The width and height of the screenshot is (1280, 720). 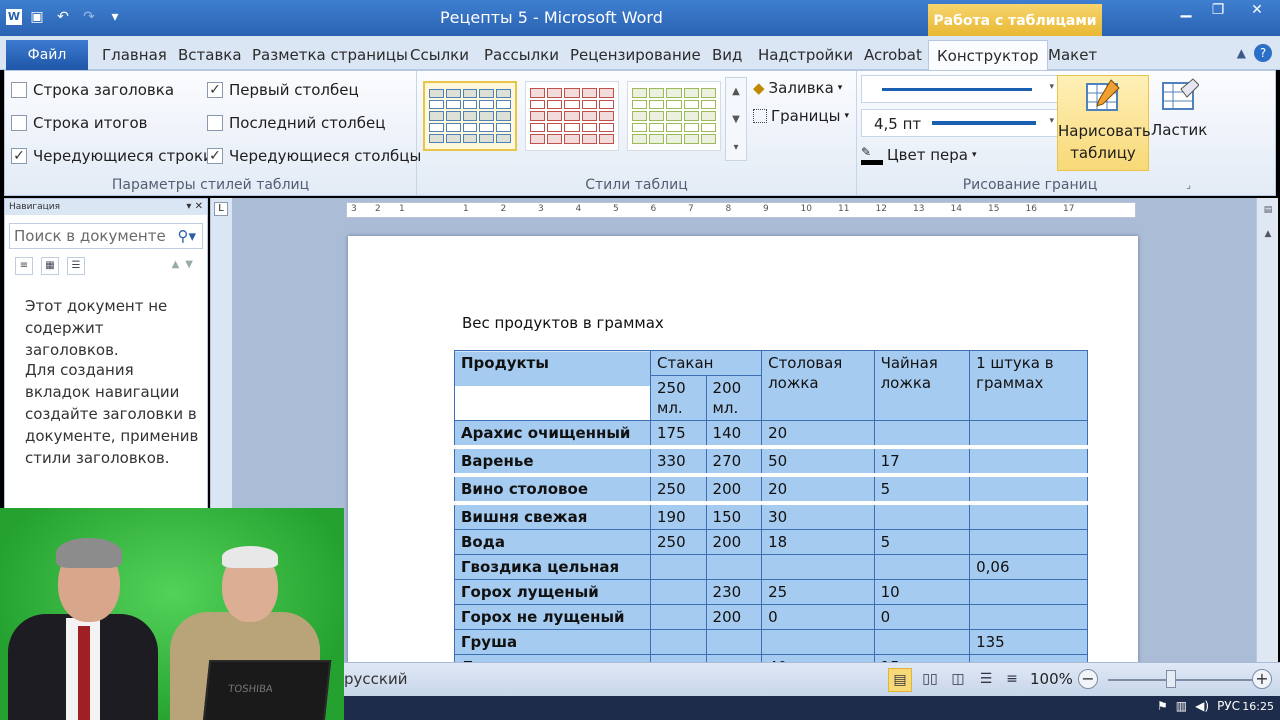 What do you see at coordinates (727, 55) in the screenshot?
I see `tab-view: Вид` at bounding box center [727, 55].